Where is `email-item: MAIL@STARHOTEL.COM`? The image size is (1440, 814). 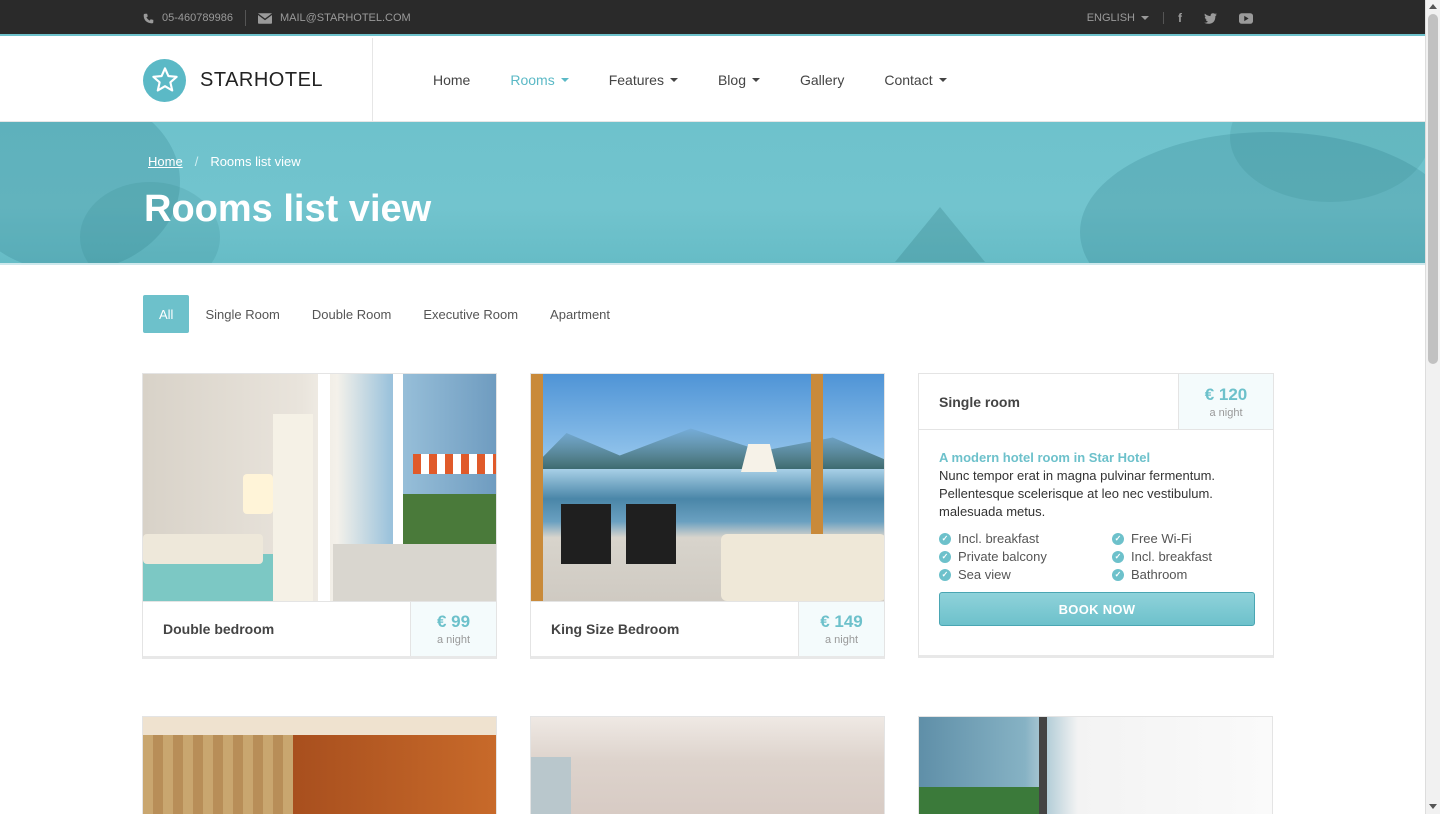 email-item: MAIL@STARHOTEL.COM is located at coordinates (334, 18).